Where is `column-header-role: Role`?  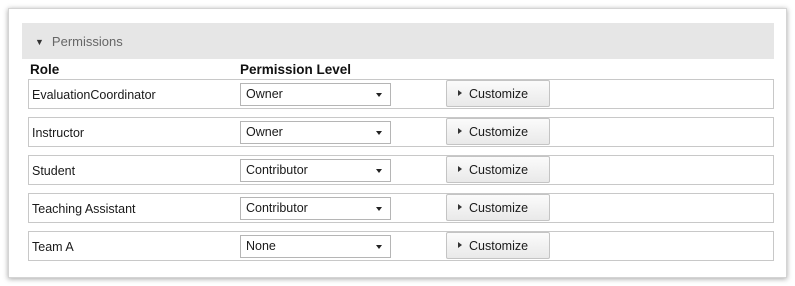
column-header-role: Role is located at coordinates (45, 69).